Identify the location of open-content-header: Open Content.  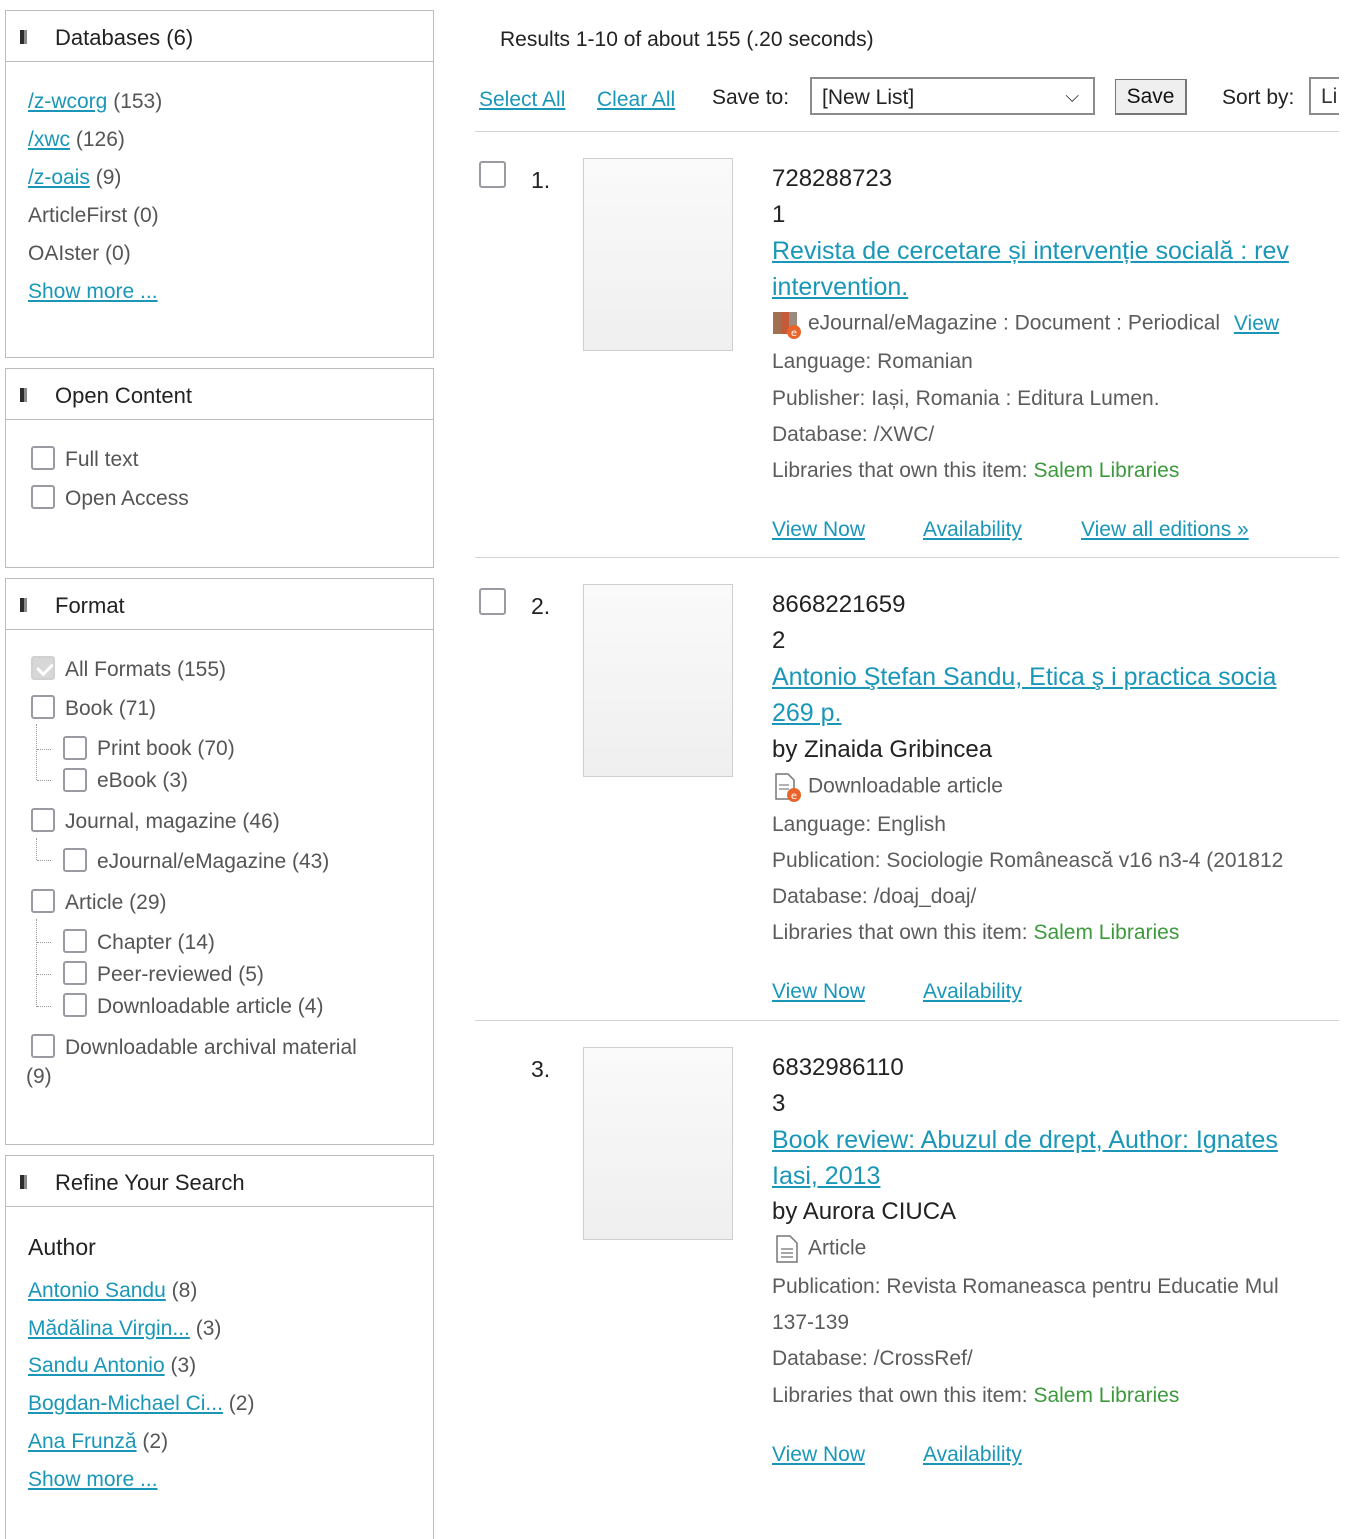
(219, 394).